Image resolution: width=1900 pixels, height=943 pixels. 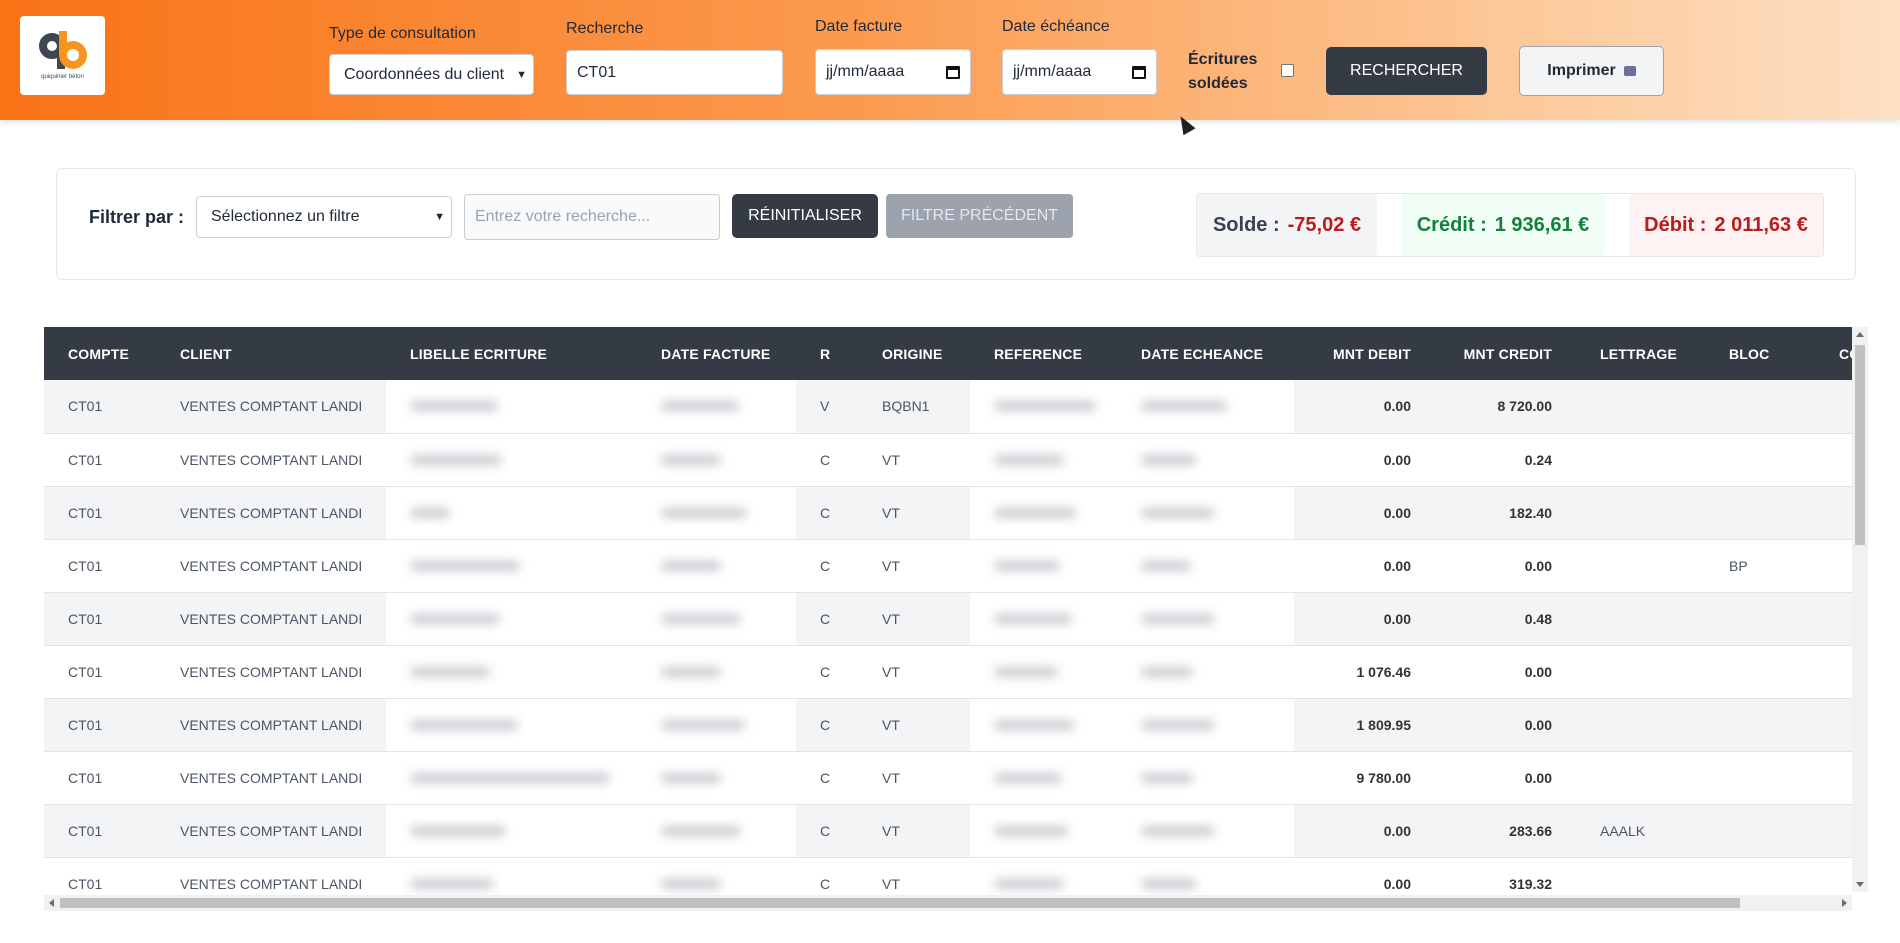 I want to click on horizontal-scrollbar, so click(x=948, y=903).